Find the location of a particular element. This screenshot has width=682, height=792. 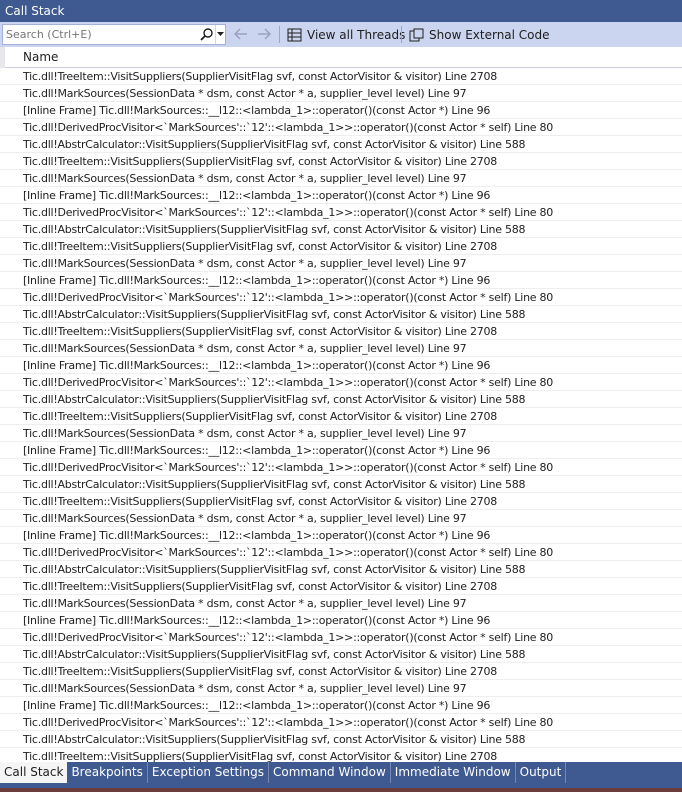

window-title: Call Stack is located at coordinates (35, 11).